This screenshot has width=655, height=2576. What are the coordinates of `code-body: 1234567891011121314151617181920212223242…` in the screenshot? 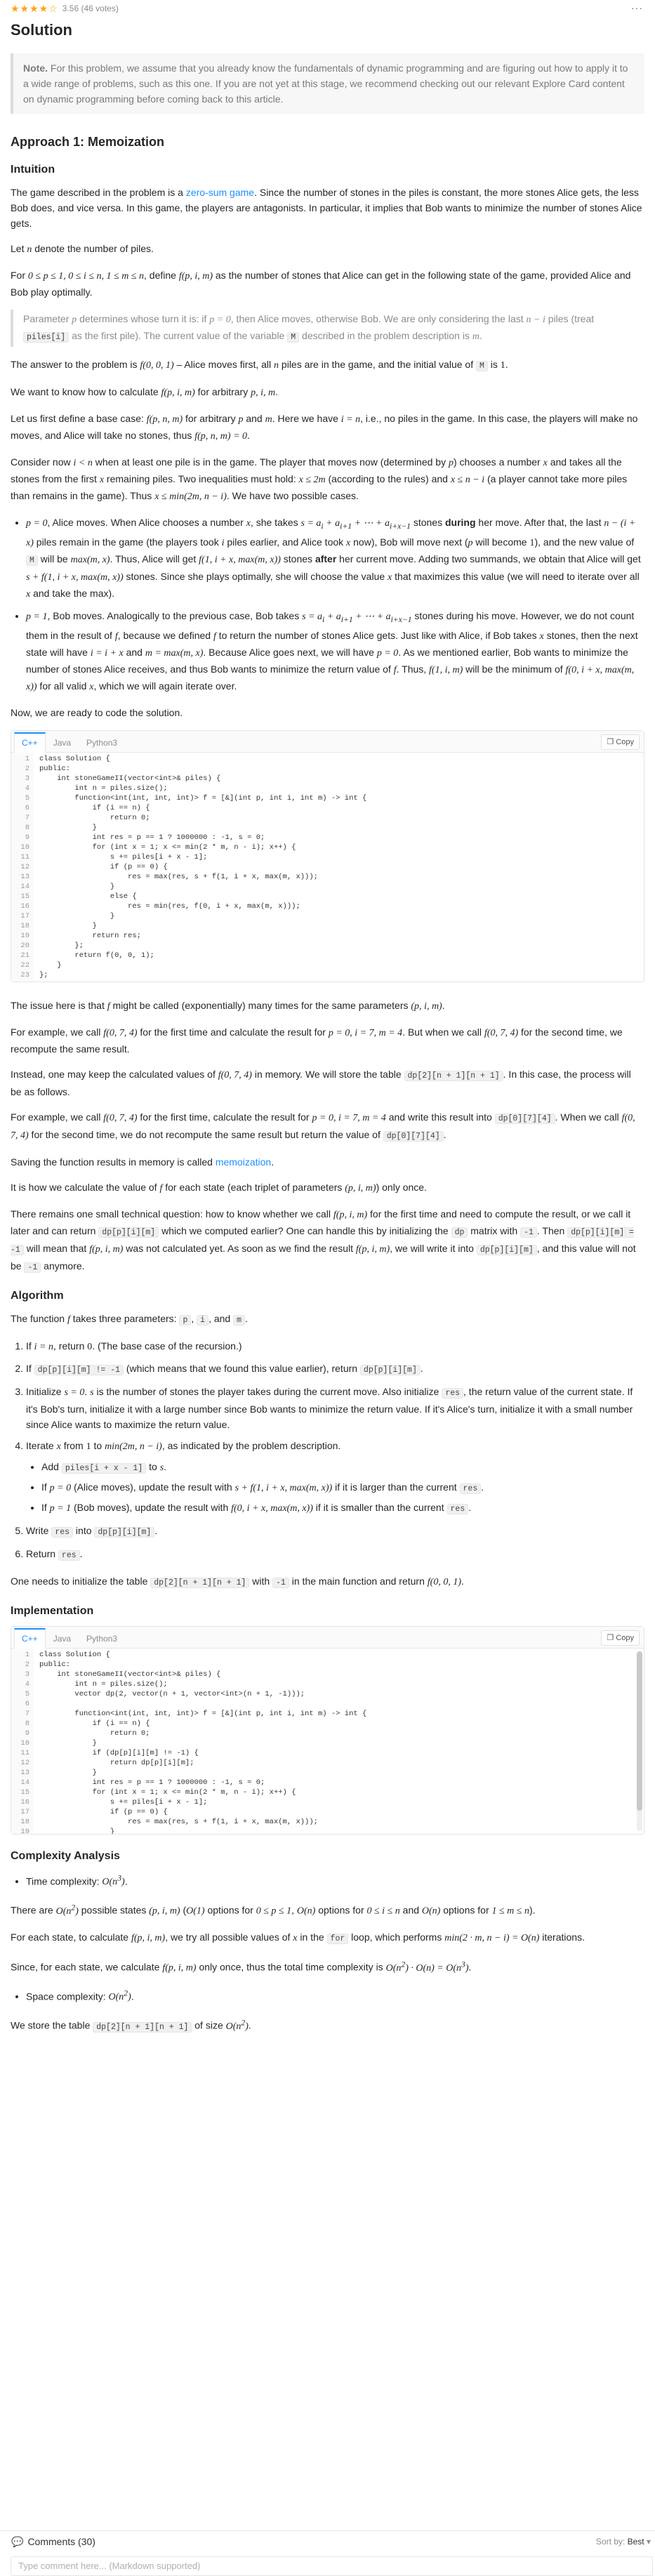 It's located at (327, 1741).